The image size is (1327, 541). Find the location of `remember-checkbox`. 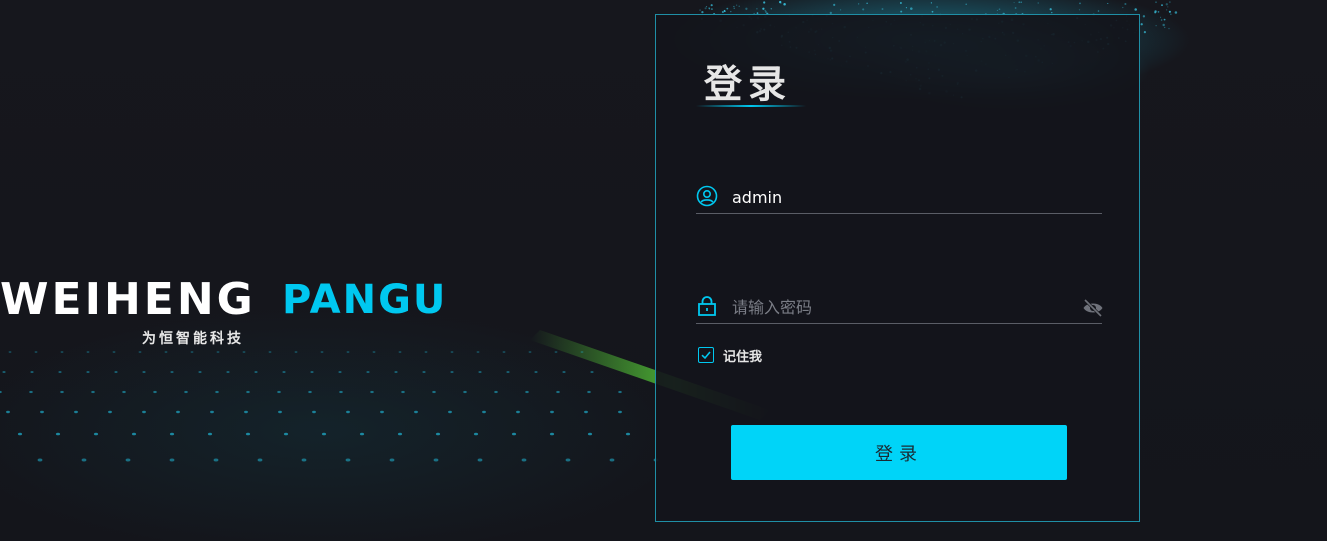

remember-checkbox is located at coordinates (706, 355).